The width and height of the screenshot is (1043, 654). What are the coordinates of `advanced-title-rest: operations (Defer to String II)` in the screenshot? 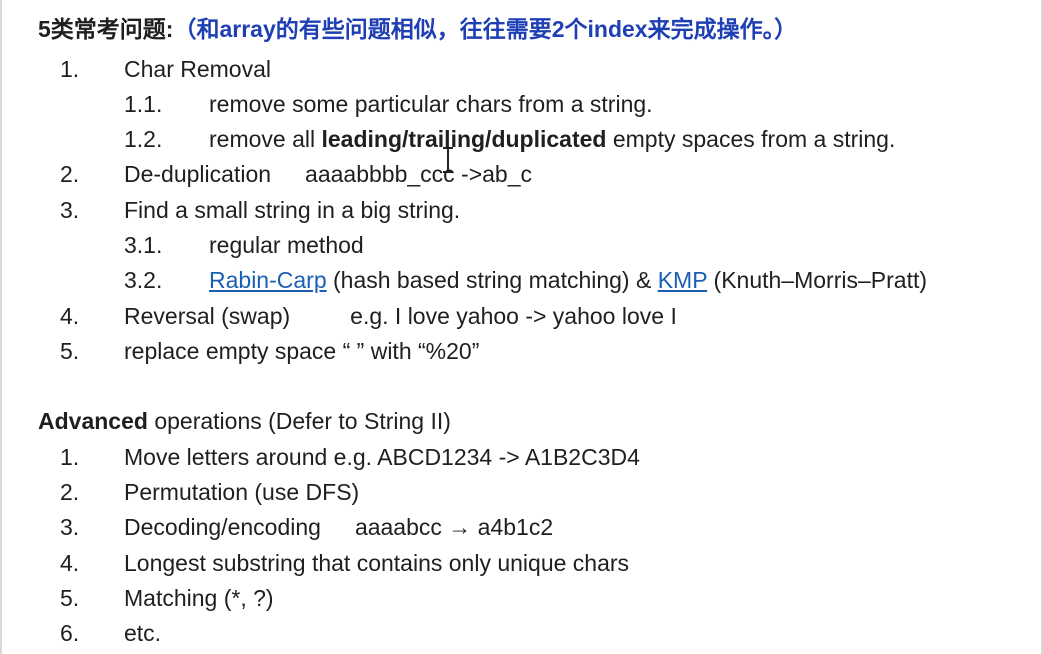 It's located at (299, 421).